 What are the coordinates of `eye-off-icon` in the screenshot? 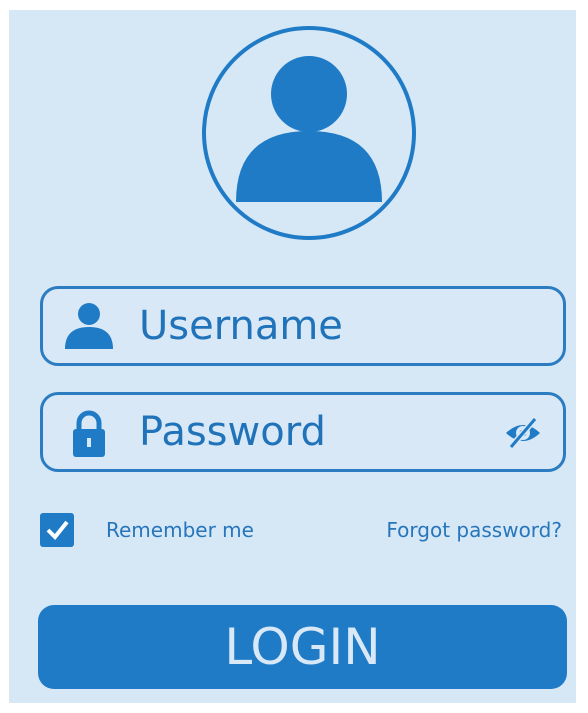 It's located at (523, 433).